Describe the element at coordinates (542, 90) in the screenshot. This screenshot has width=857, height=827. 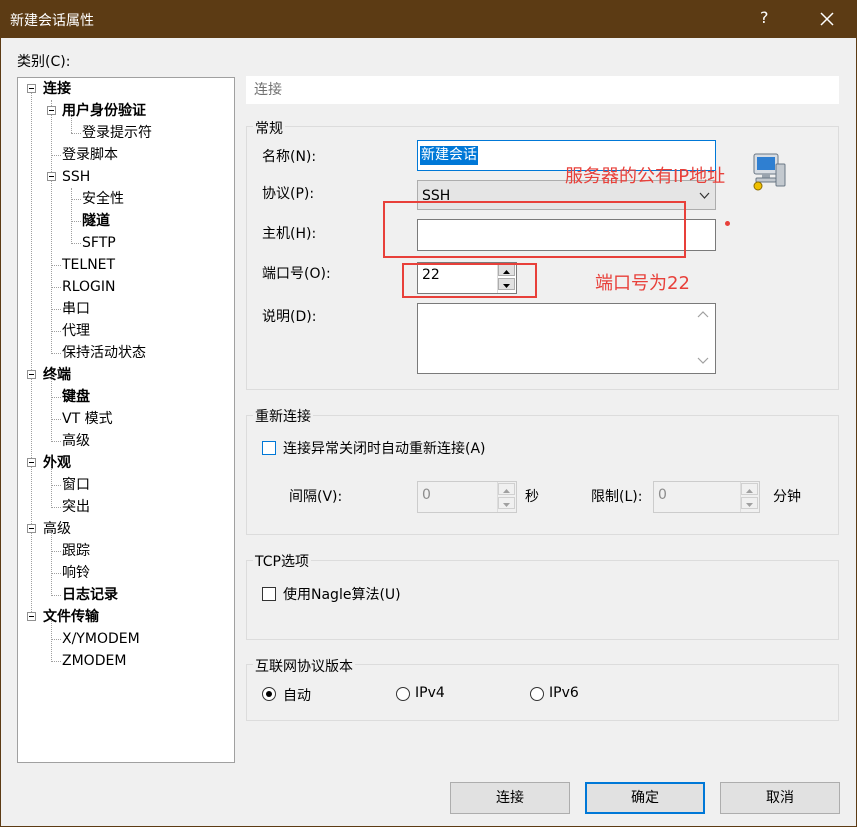
I see `pane-header: 连接` at that location.